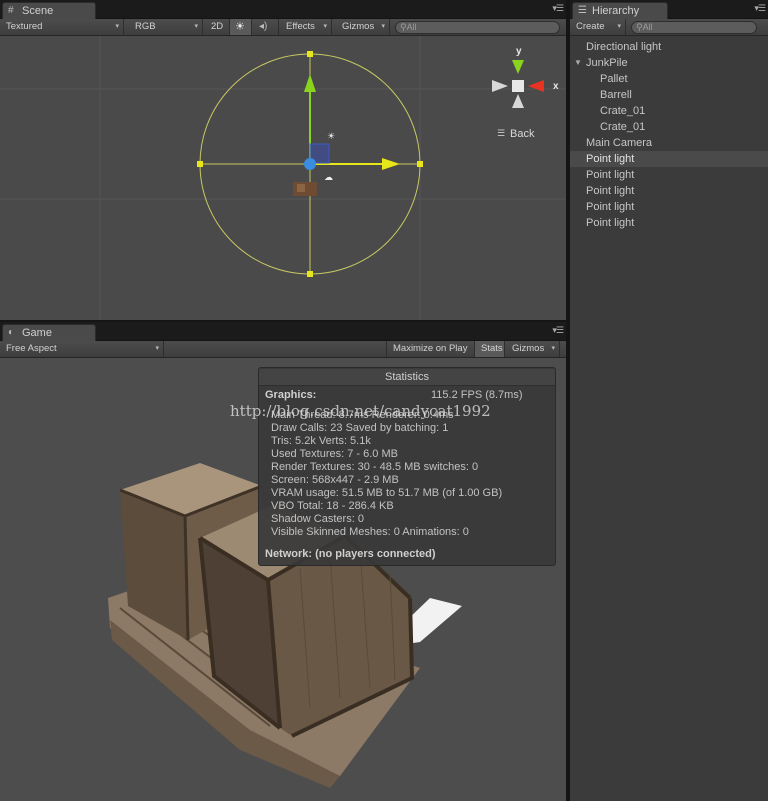 The image size is (768, 801). I want to click on hierarchy-item: ▼ JunkPile, so click(669, 63).